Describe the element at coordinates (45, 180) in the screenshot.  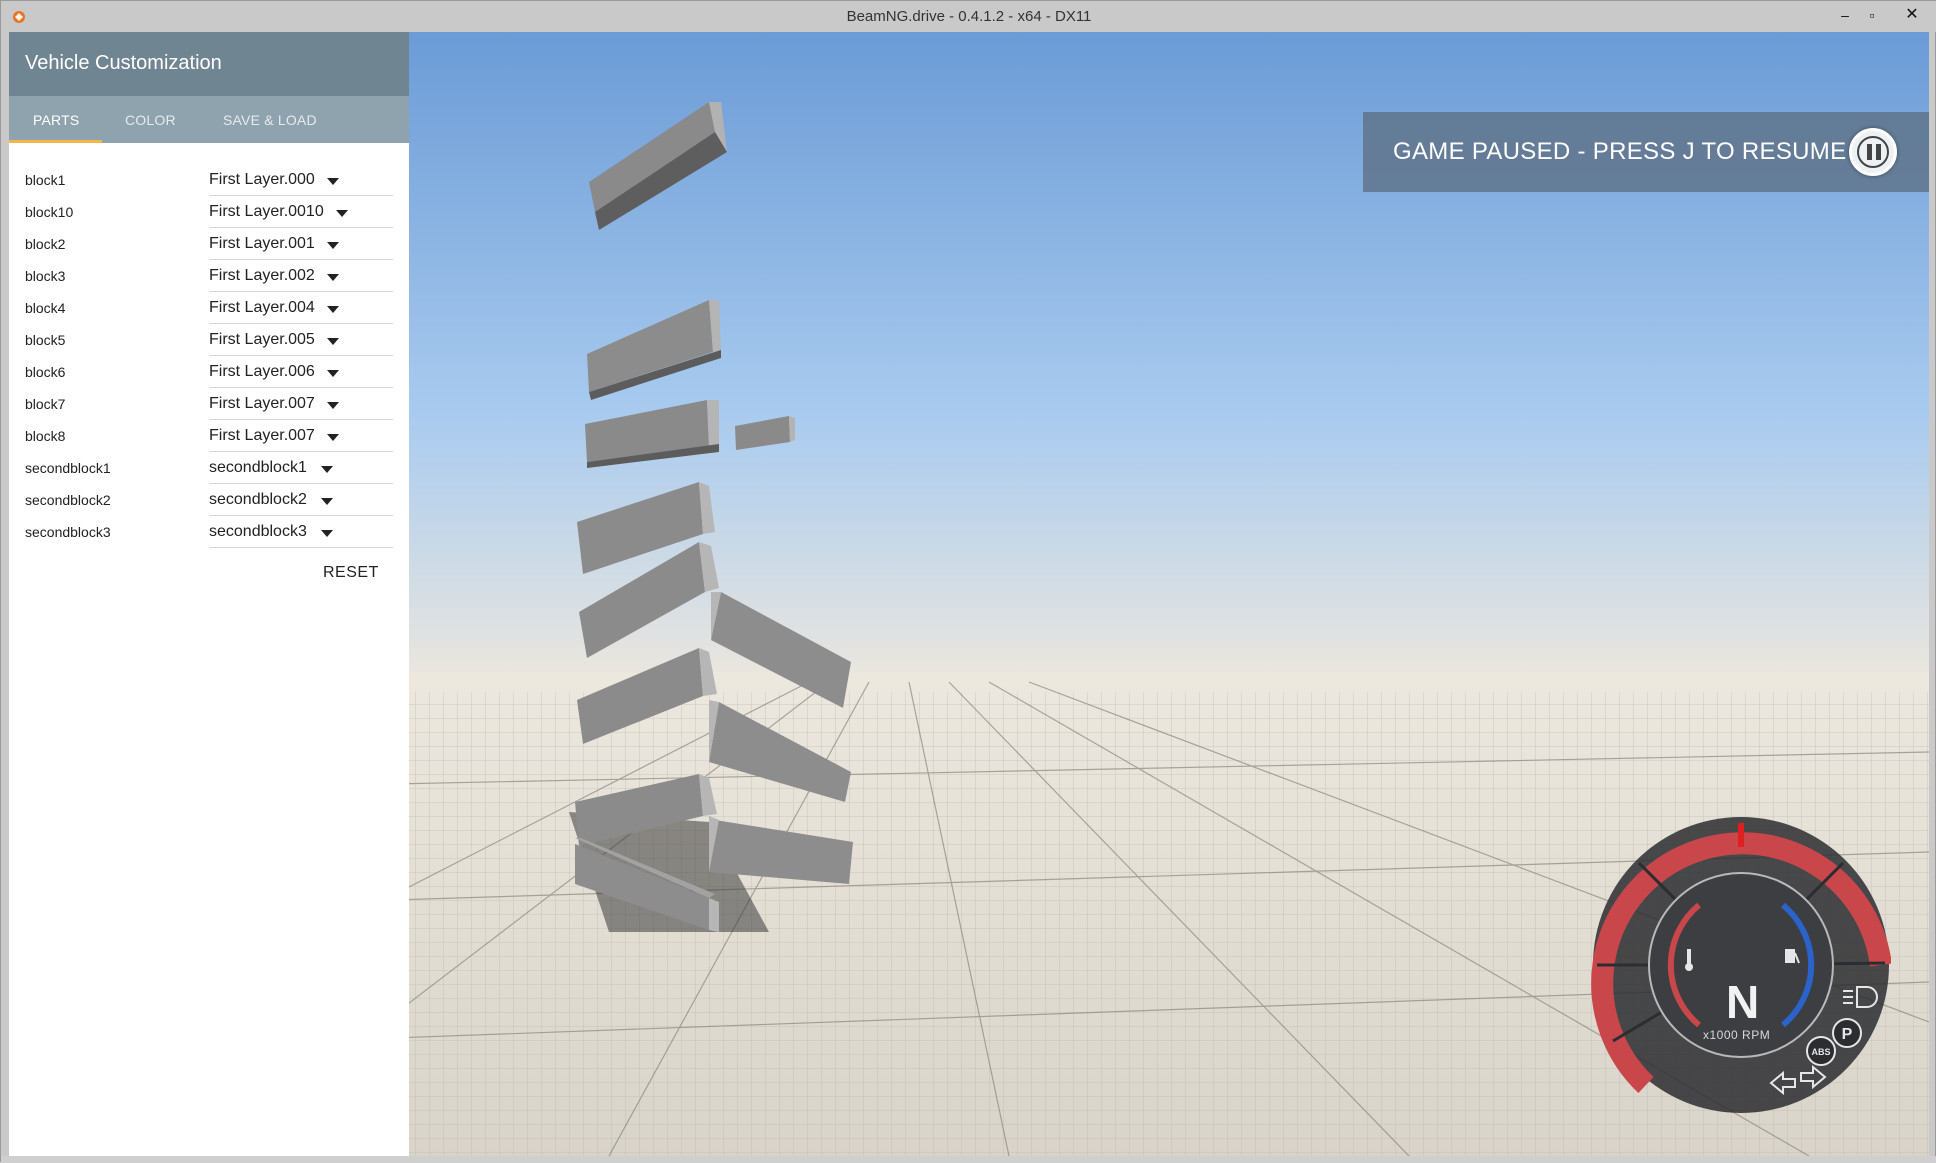
I see `part-label: block1` at that location.